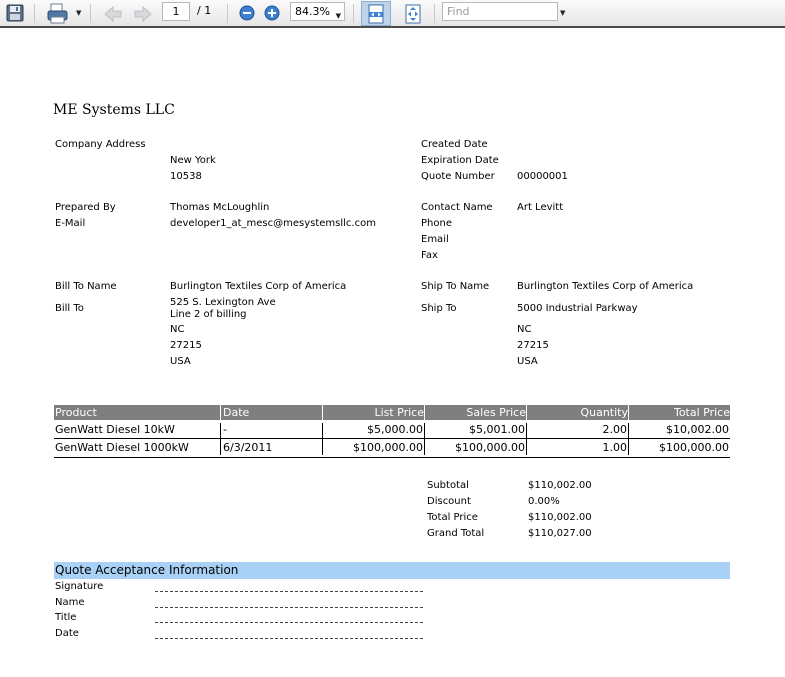  I want to click on fit-width-button, so click(376, 13).